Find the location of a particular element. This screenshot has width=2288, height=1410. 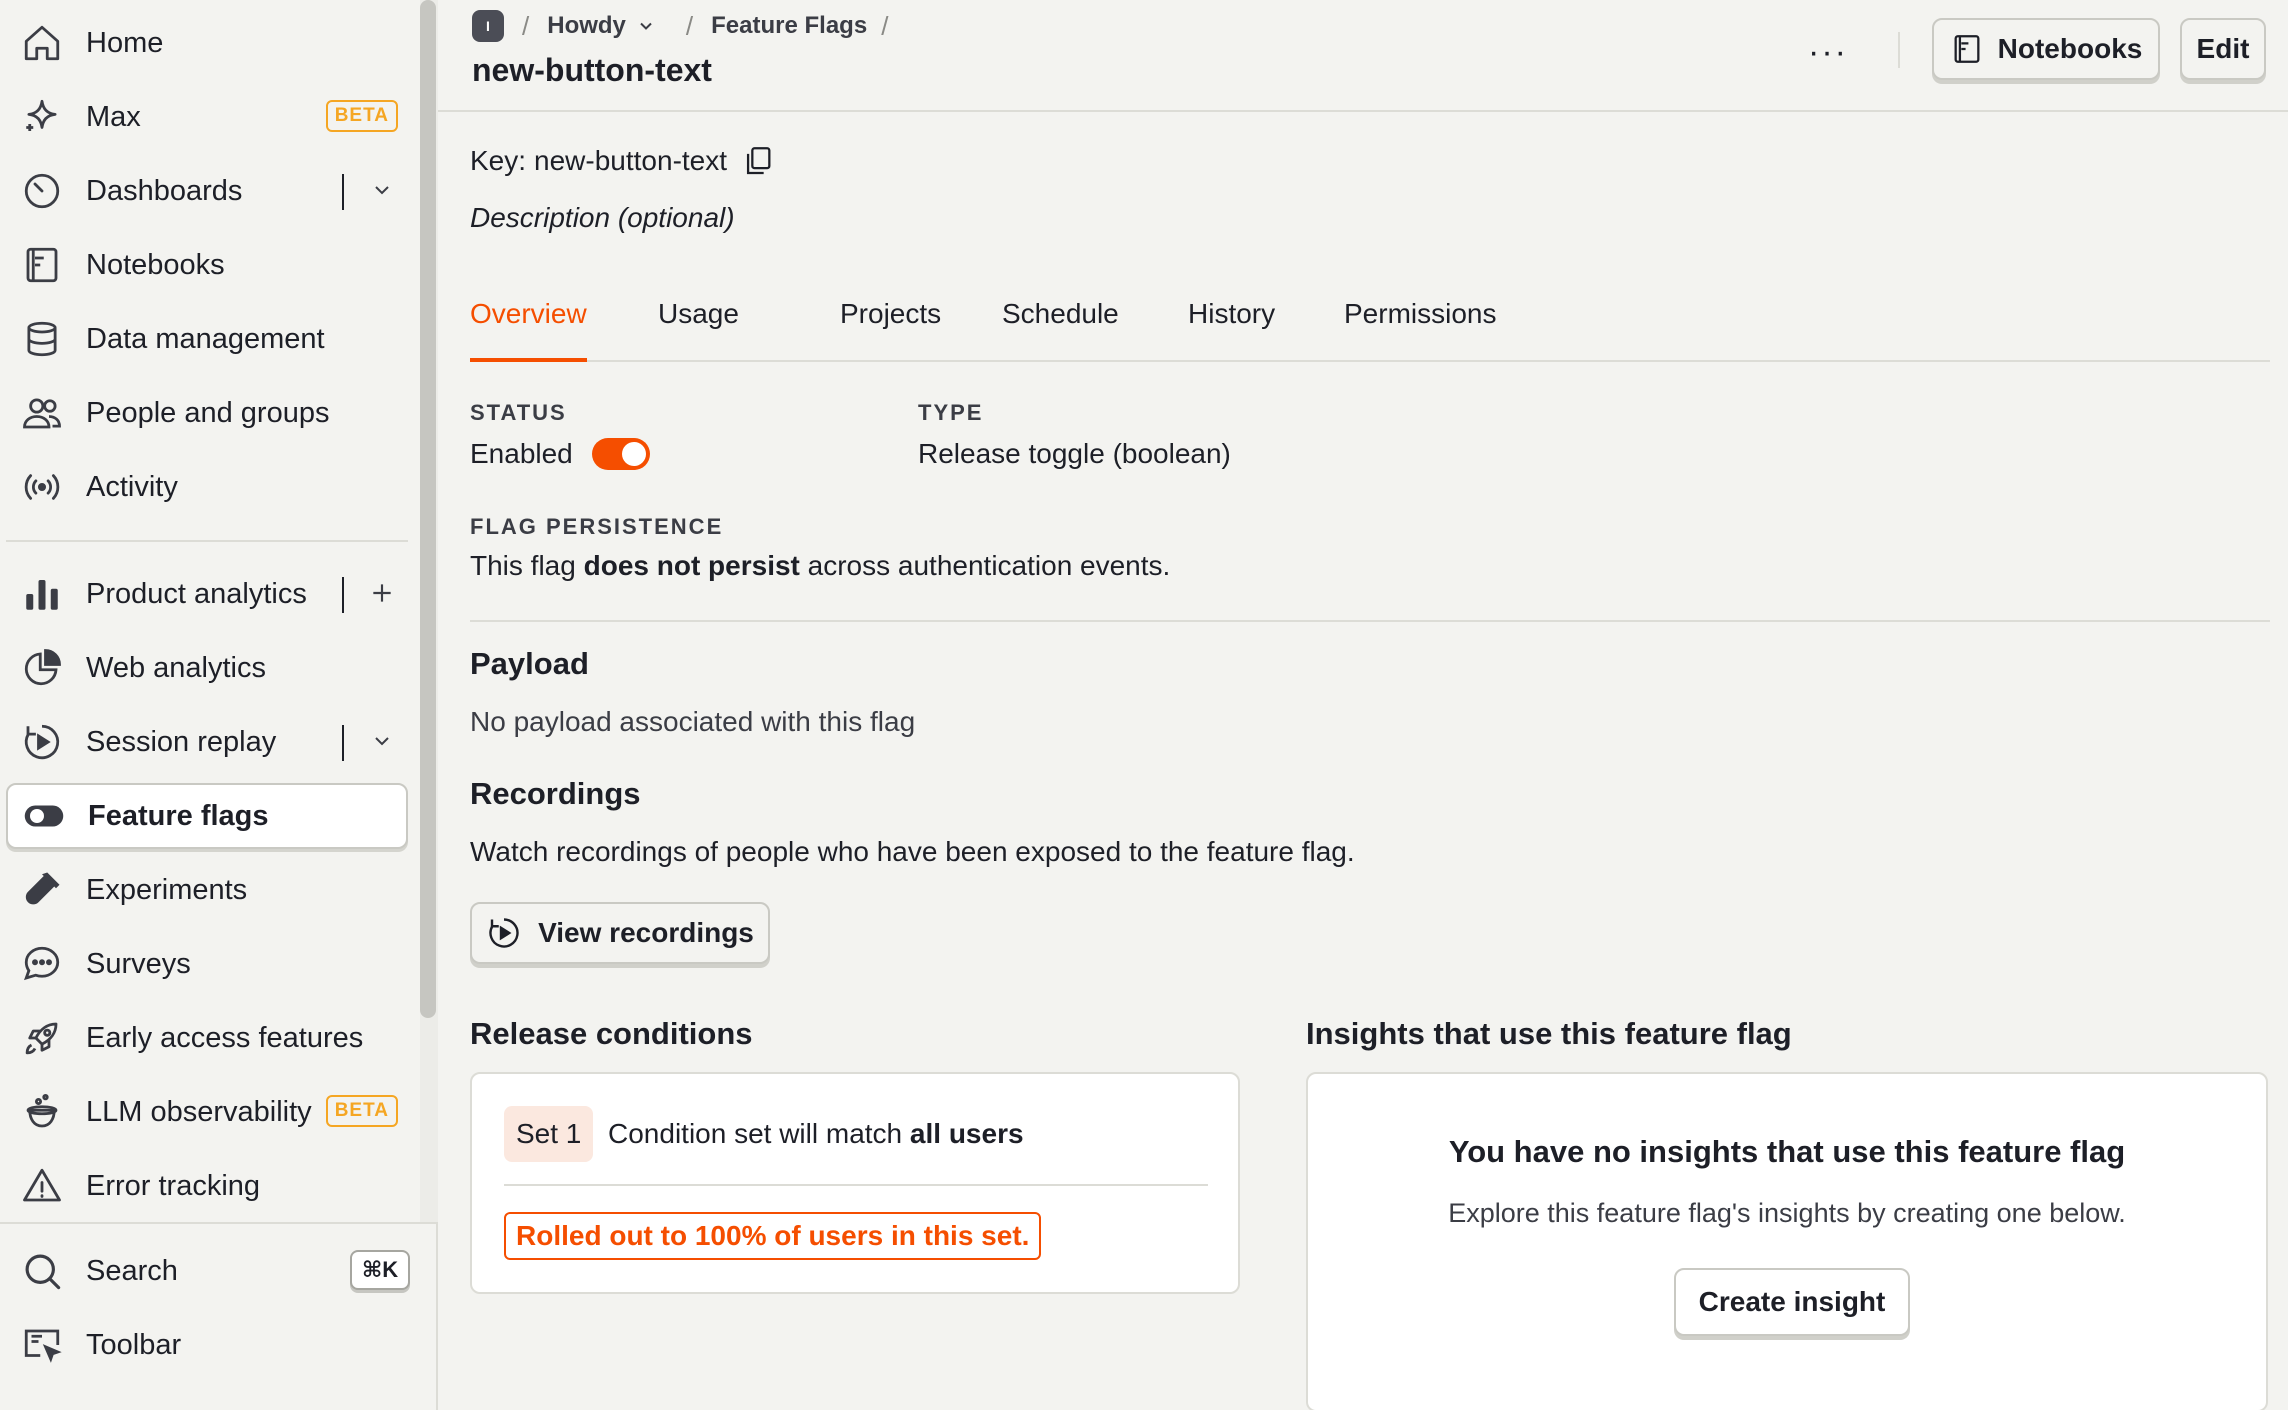

sidebar-item-error-tracking: Error tracking is located at coordinates (207, 1186).